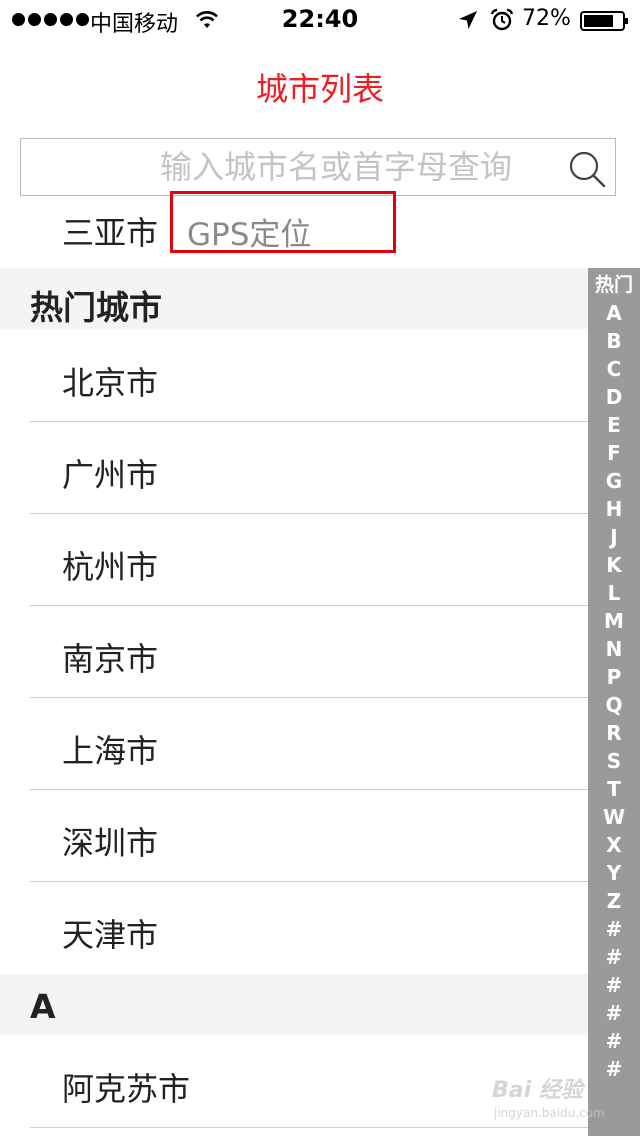 Image resolution: width=640 pixels, height=1136 pixels. I want to click on index-item: L, so click(614, 593).